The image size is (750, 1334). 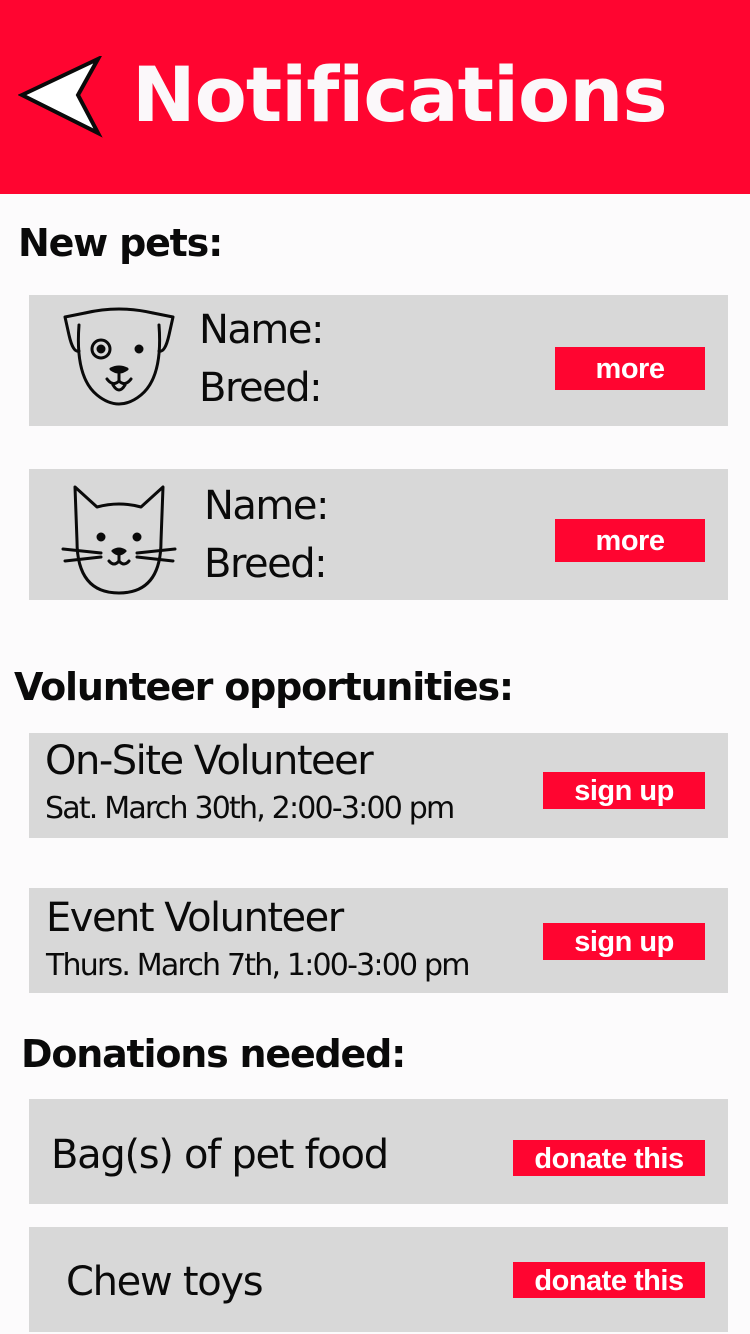 What do you see at coordinates (119, 540) in the screenshot?
I see `cat-icon` at bounding box center [119, 540].